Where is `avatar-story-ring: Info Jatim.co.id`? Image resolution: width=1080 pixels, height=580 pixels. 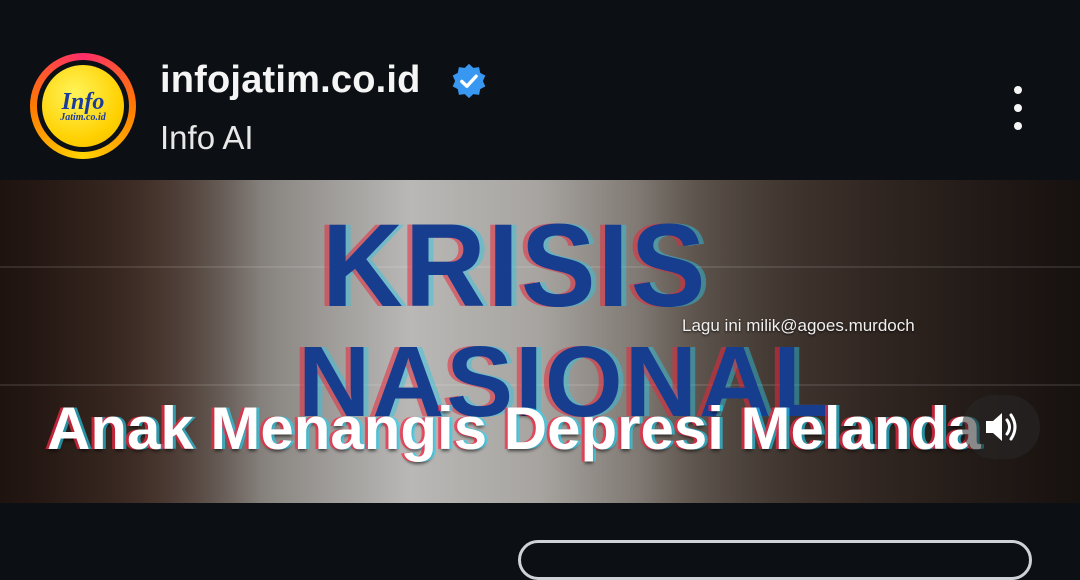 avatar-story-ring: Info Jatim.co.id is located at coordinates (83, 106).